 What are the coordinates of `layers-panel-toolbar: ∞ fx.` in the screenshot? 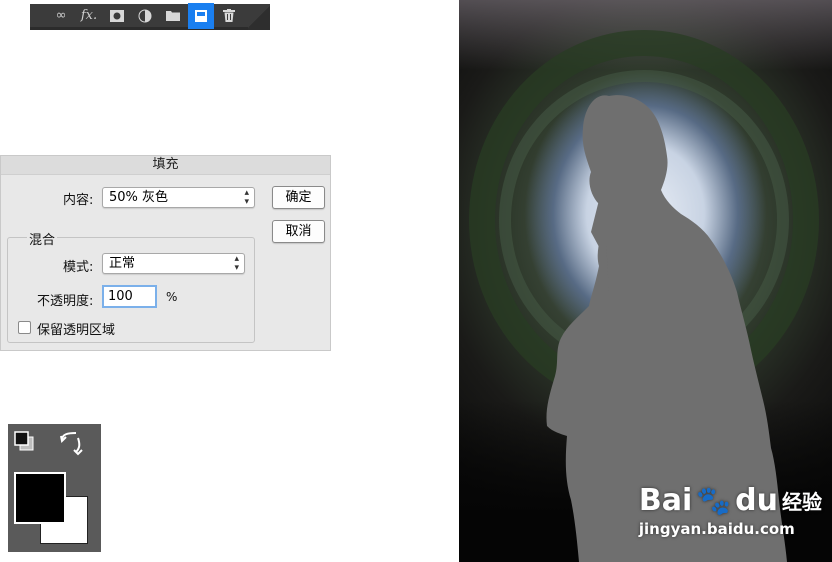 It's located at (150, 16).